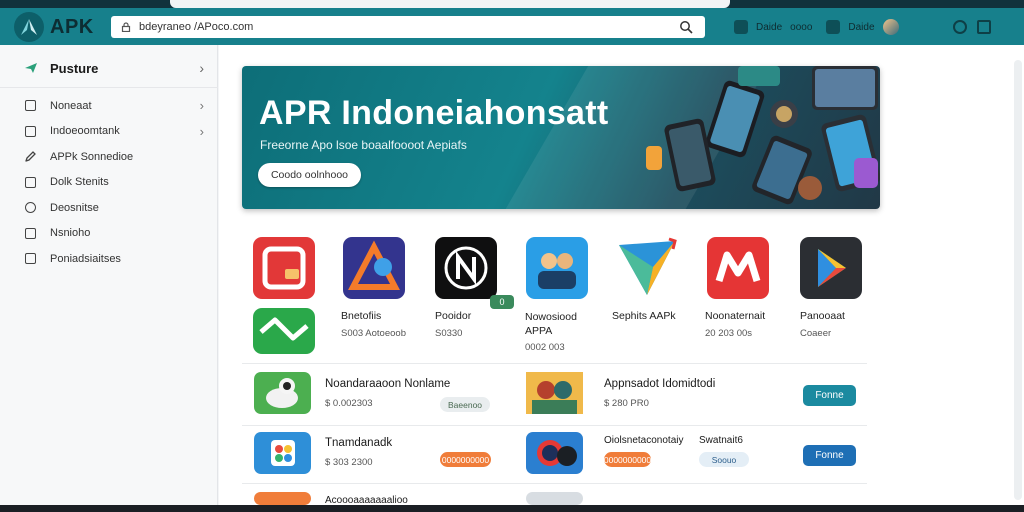  Describe the element at coordinates (763, 135) in the screenshot. I see `phones-illustration-icon` at that location.